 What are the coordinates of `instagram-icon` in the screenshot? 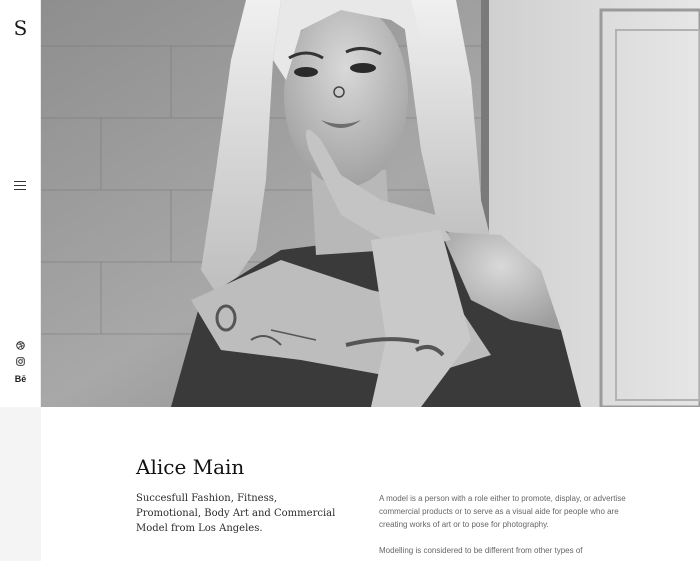 It's located at (20, 361).